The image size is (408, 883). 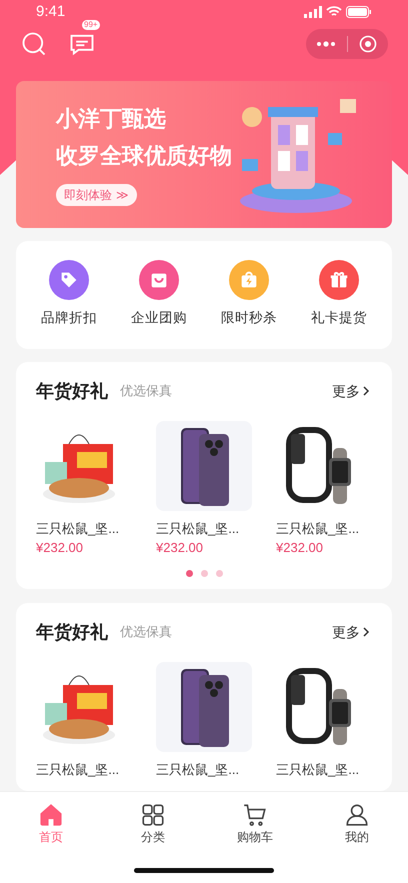 What do you see at coordinates (313, 12) in the screenshot?
I see `signal-icon` at bounding box center [313, 12].